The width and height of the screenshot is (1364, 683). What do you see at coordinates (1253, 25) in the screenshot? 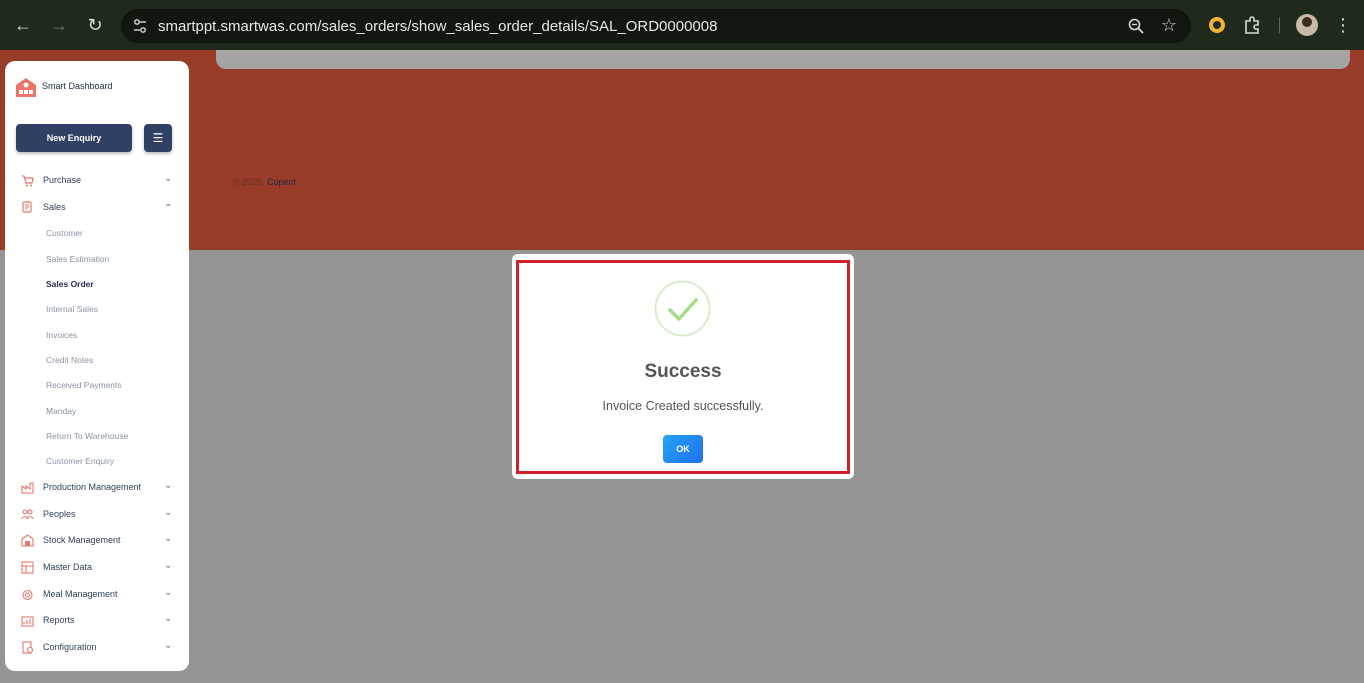
I see `extensions-puzzle-icon` at bounding box center [1253, 25].